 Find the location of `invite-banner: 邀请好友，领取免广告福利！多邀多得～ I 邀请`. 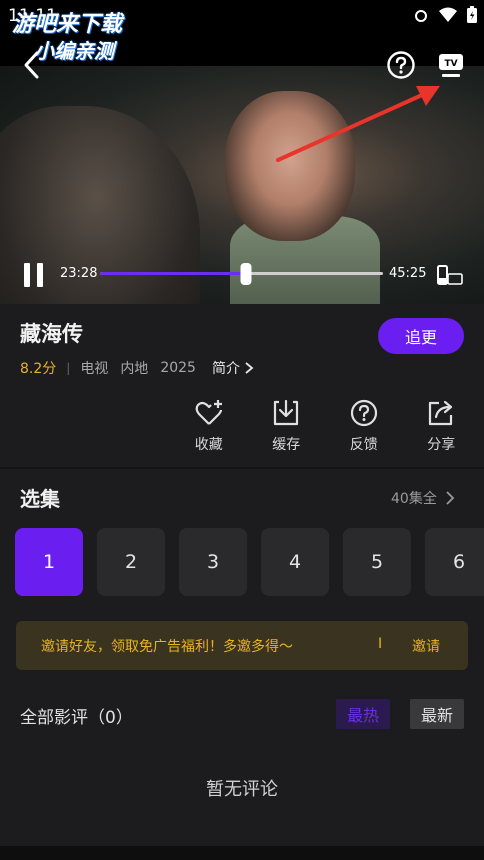

invite-banner: 邀请好友，领取免广告福利！多邀多得～ I 邀请 is located at coordinates (242, 645).